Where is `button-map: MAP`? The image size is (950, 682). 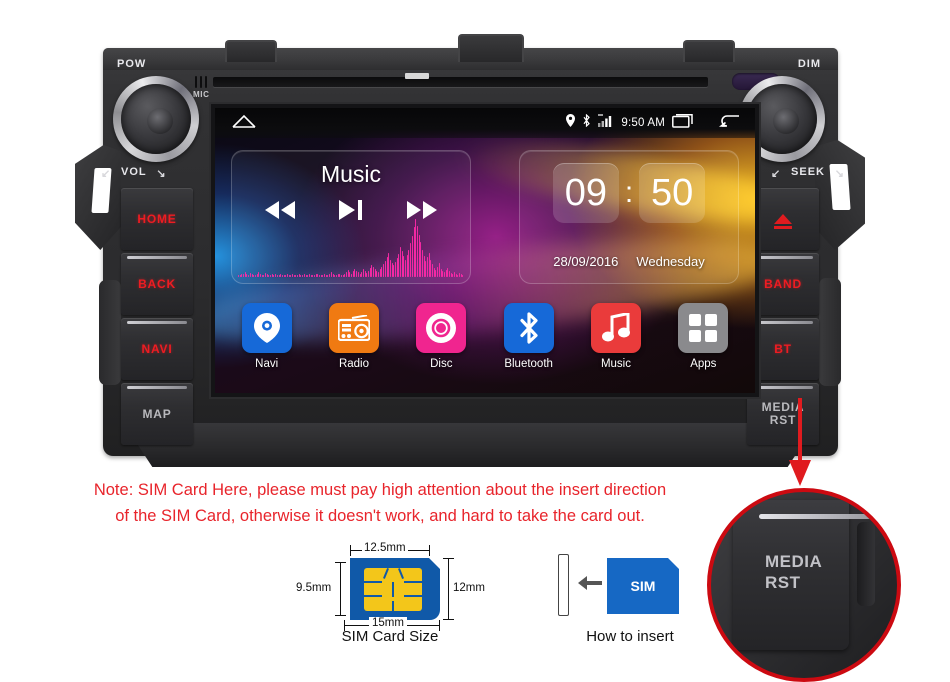
button-map: MAP is located at coordinates (157, 414).